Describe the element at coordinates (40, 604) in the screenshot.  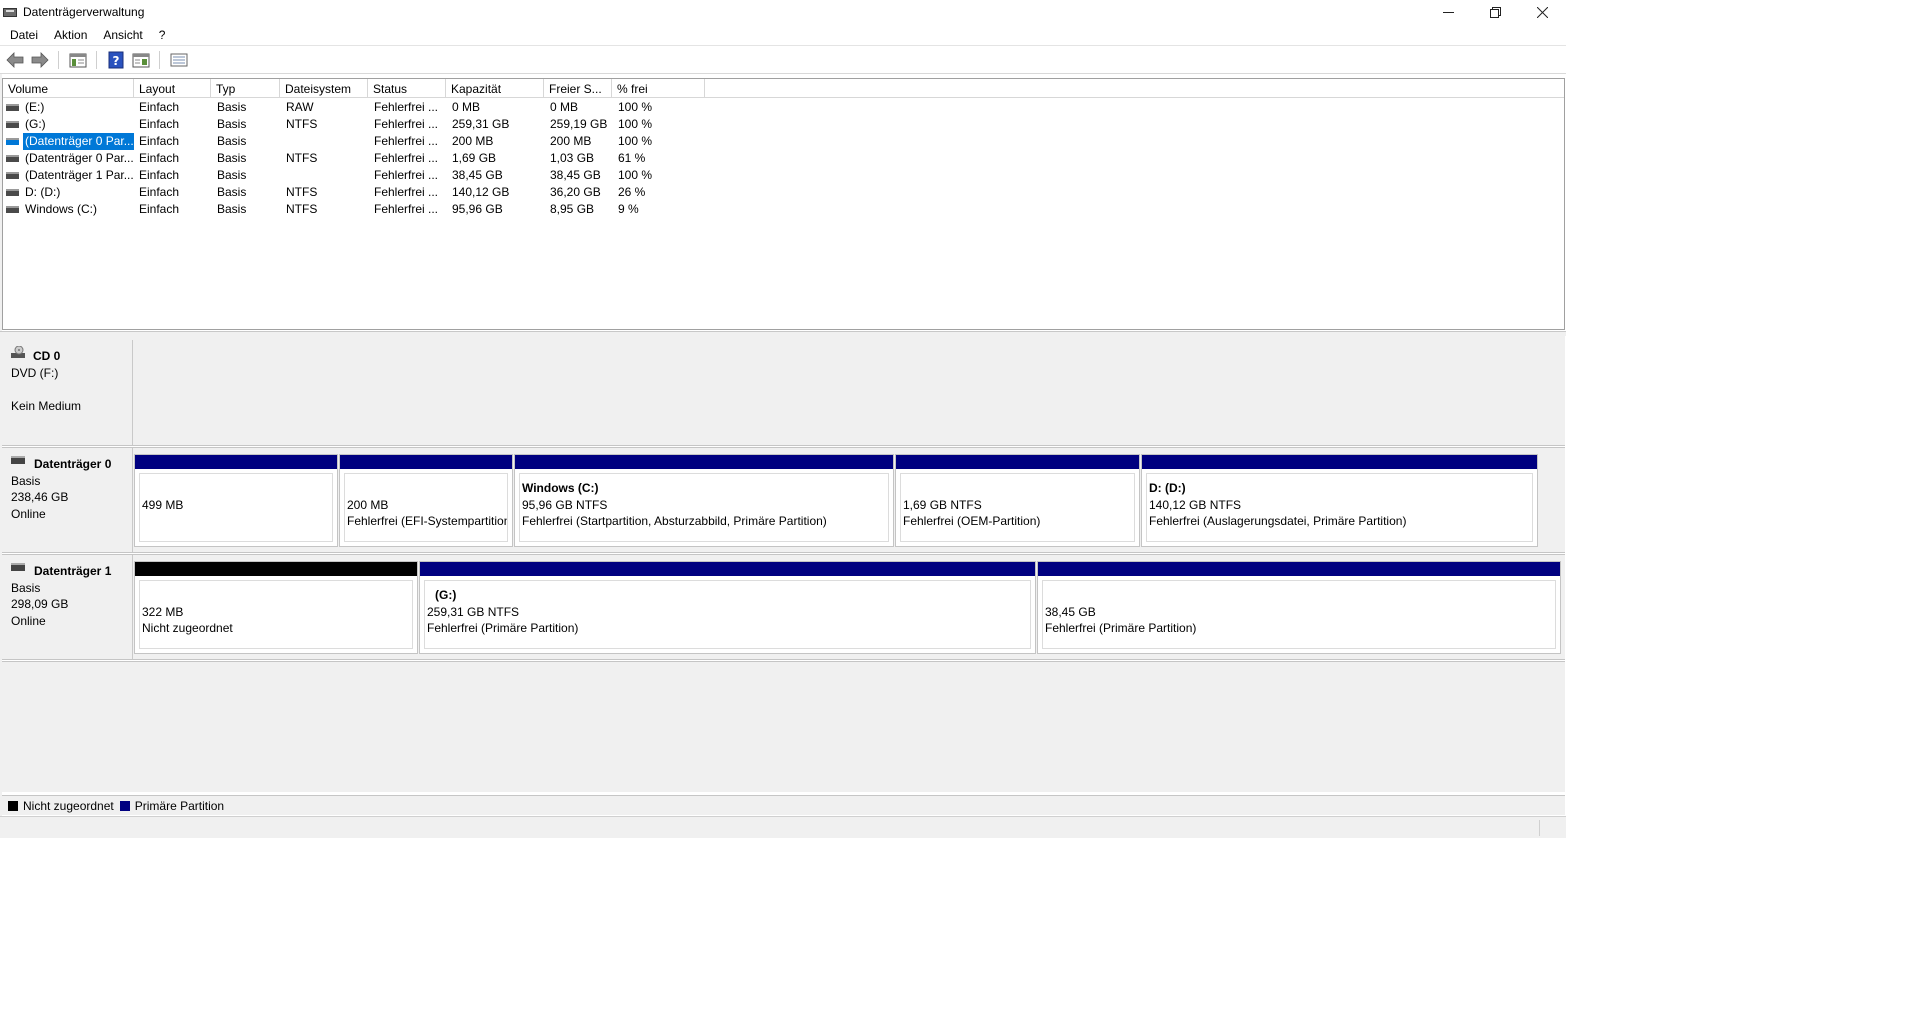
I see `disk-size: 298,09 GB` at that location.